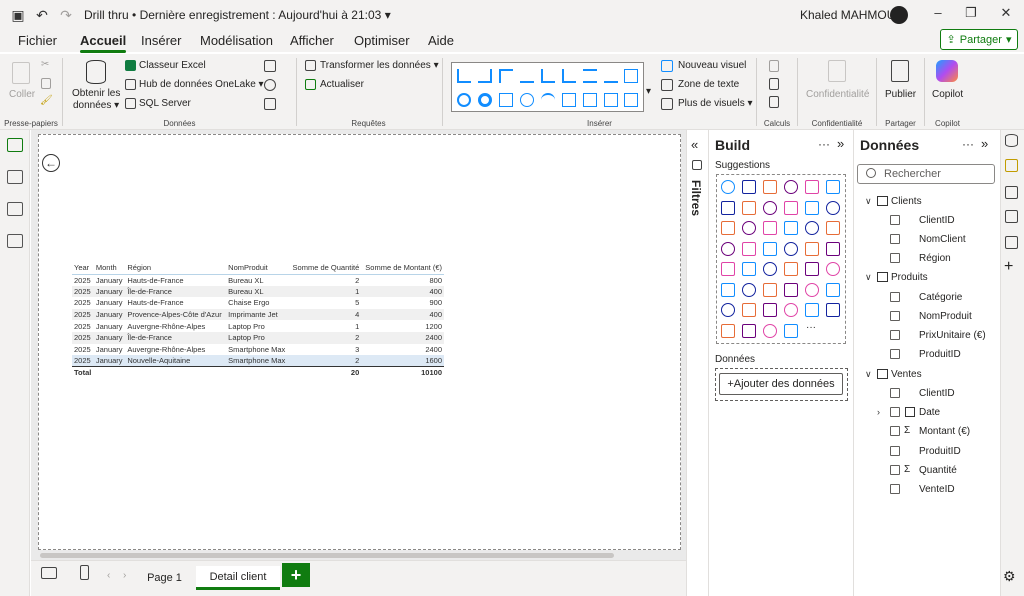 This screenshot has height=596, width=1024. I want to click on desktop-layout-icon, so click(49, 573).